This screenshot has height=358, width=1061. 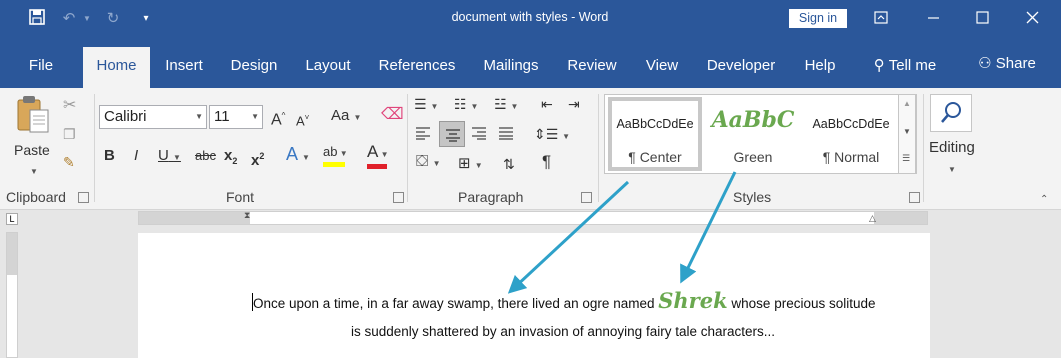 I want to click on styles-group-label: Styles, so click(x=752, y=197).